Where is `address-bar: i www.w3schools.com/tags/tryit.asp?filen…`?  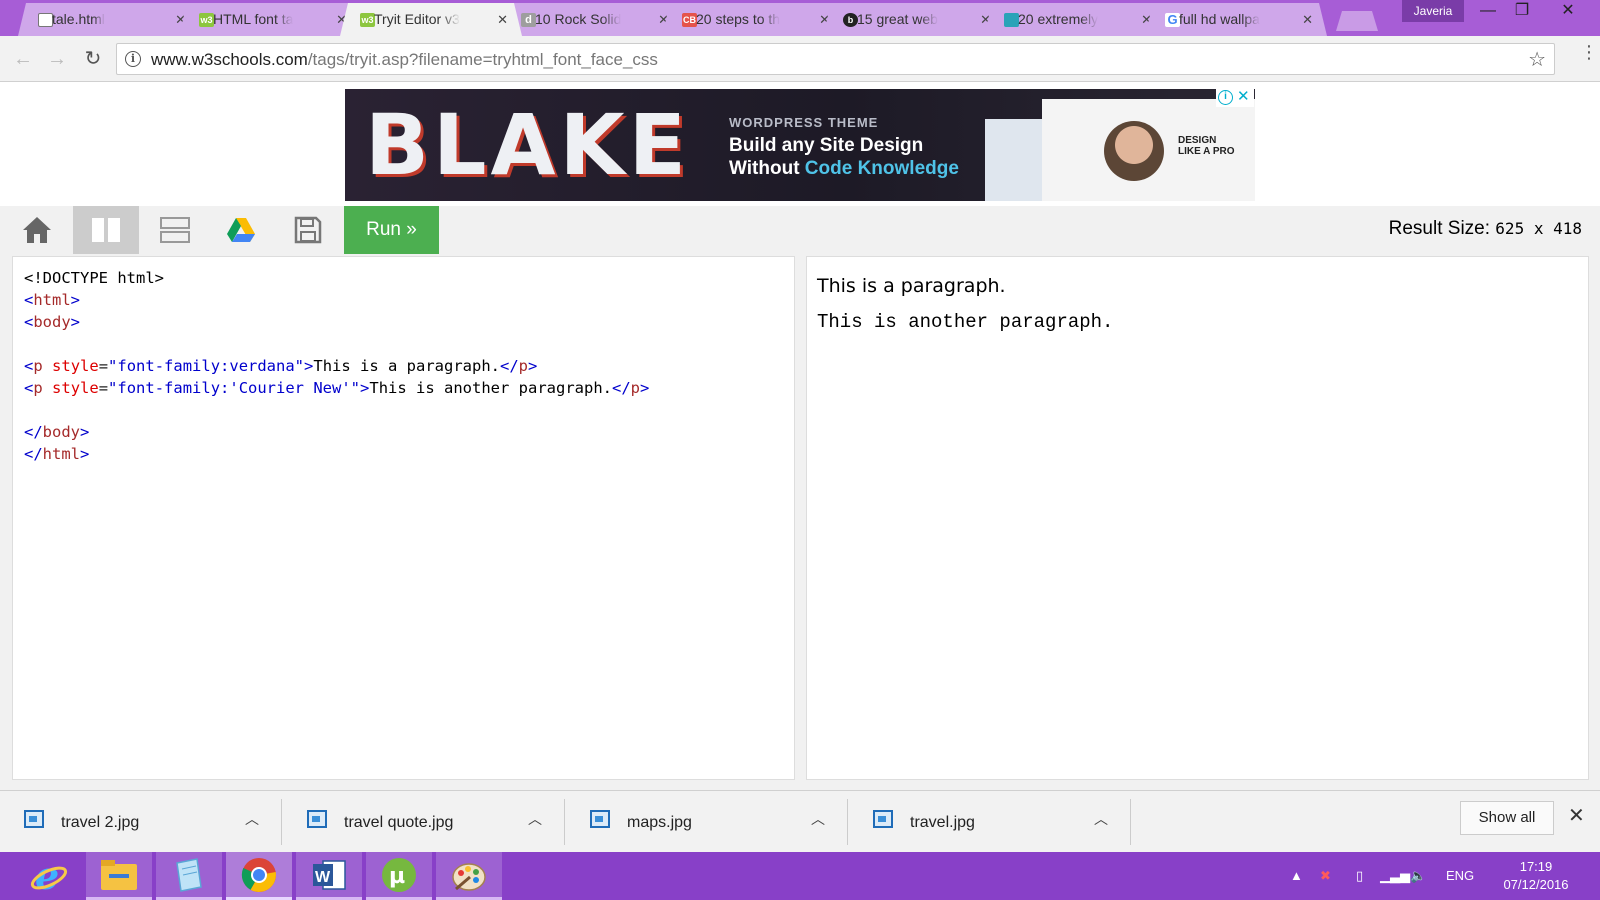
address-bar: i www.w3schools.com/tags/tryit.asp?filen… is located at coordinates (835, 59).